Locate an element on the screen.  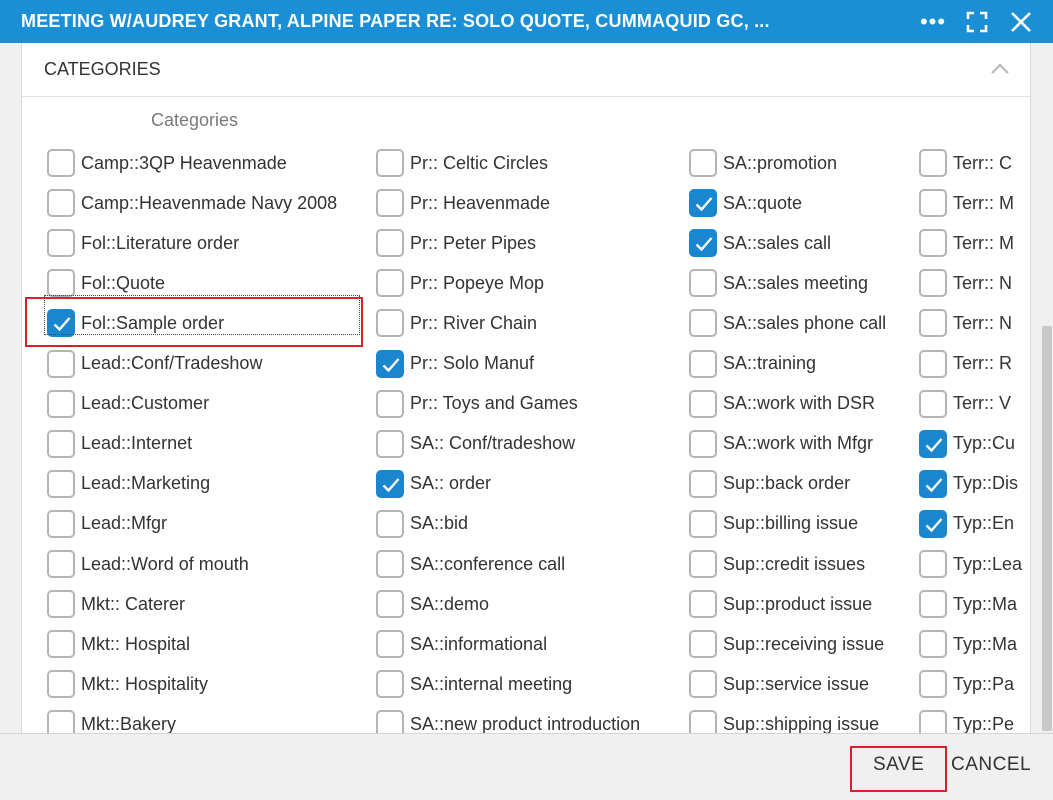
category-checkbox: Terr:: R is located at coordinates (965, 364).